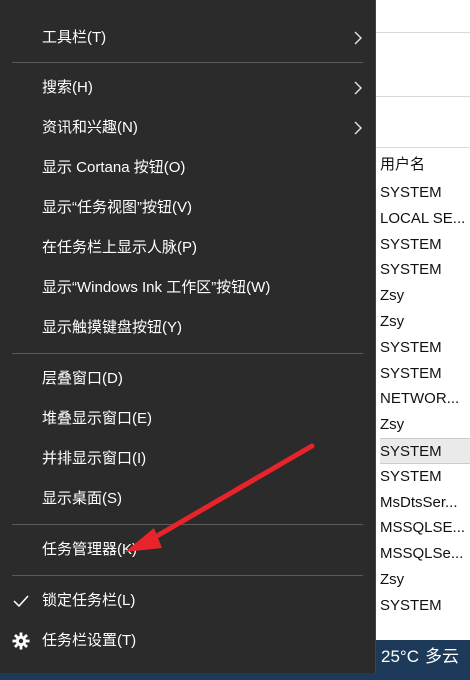 The image size is (470, 680). Describe the element at coordinates (21, 641) in the screenshot. I see `gear-icon` at that location.